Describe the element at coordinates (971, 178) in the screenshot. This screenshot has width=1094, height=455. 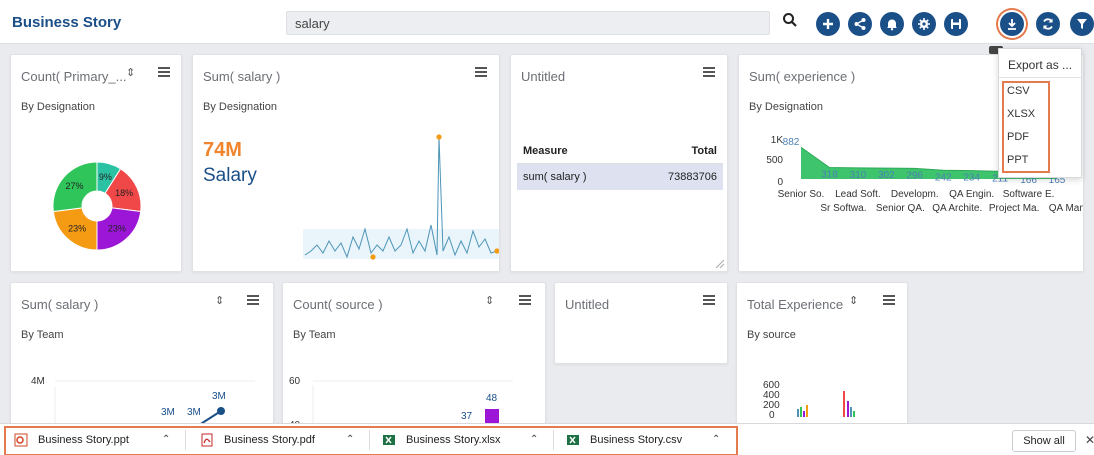
I see `data-label: 234` at that location.